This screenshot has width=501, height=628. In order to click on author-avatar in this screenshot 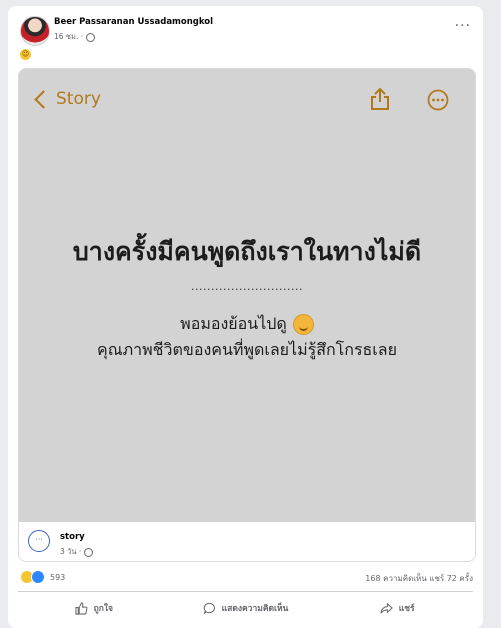, I will do `click(35, 31)`.